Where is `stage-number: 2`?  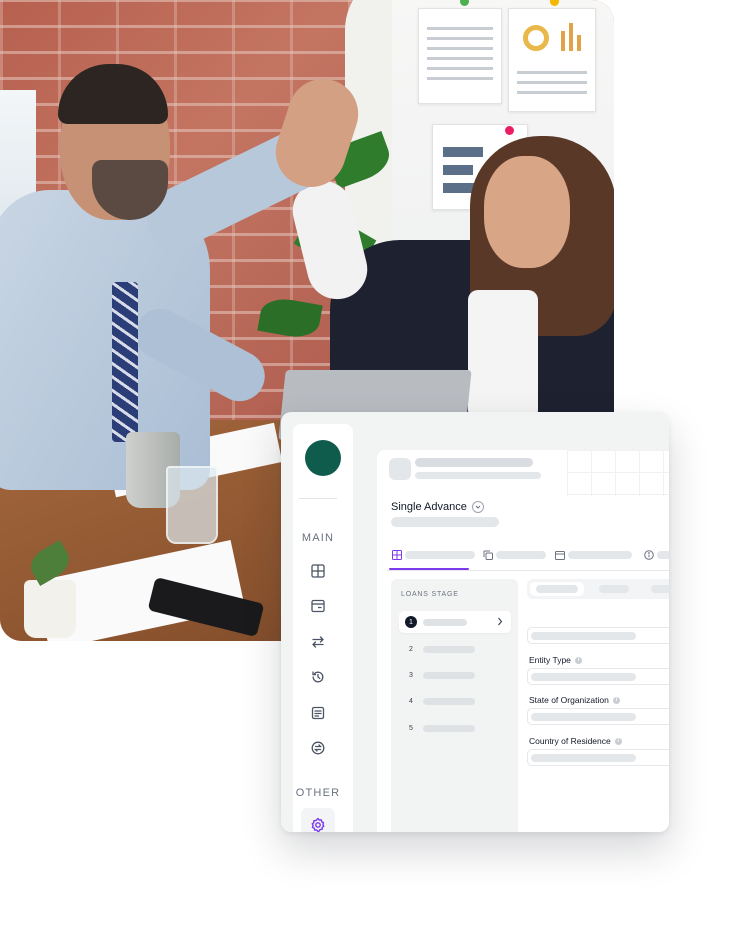 stage-number: 2 is located at coordinates (411, 649).